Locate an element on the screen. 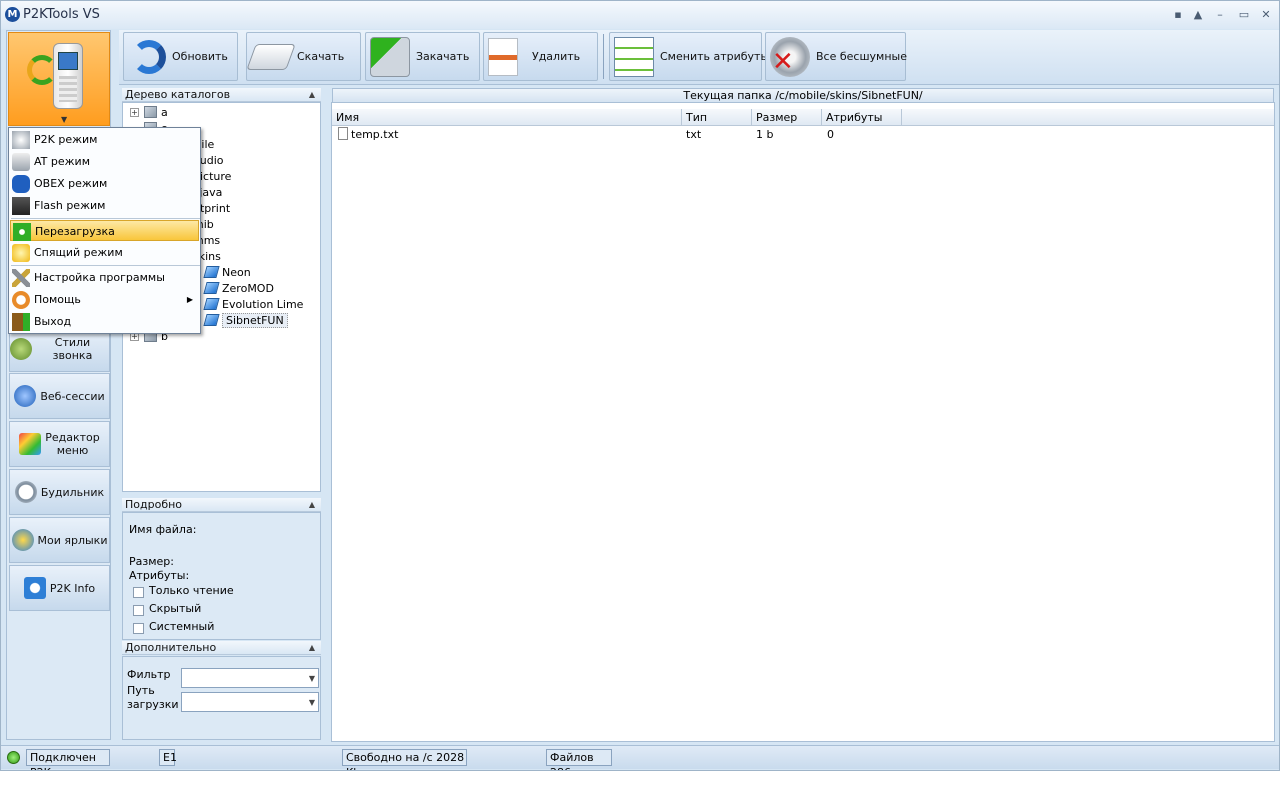 The height and width of the screenshot is (800, 1280). extra-header-label: Дополнительно is located at coordinates (171, 647).